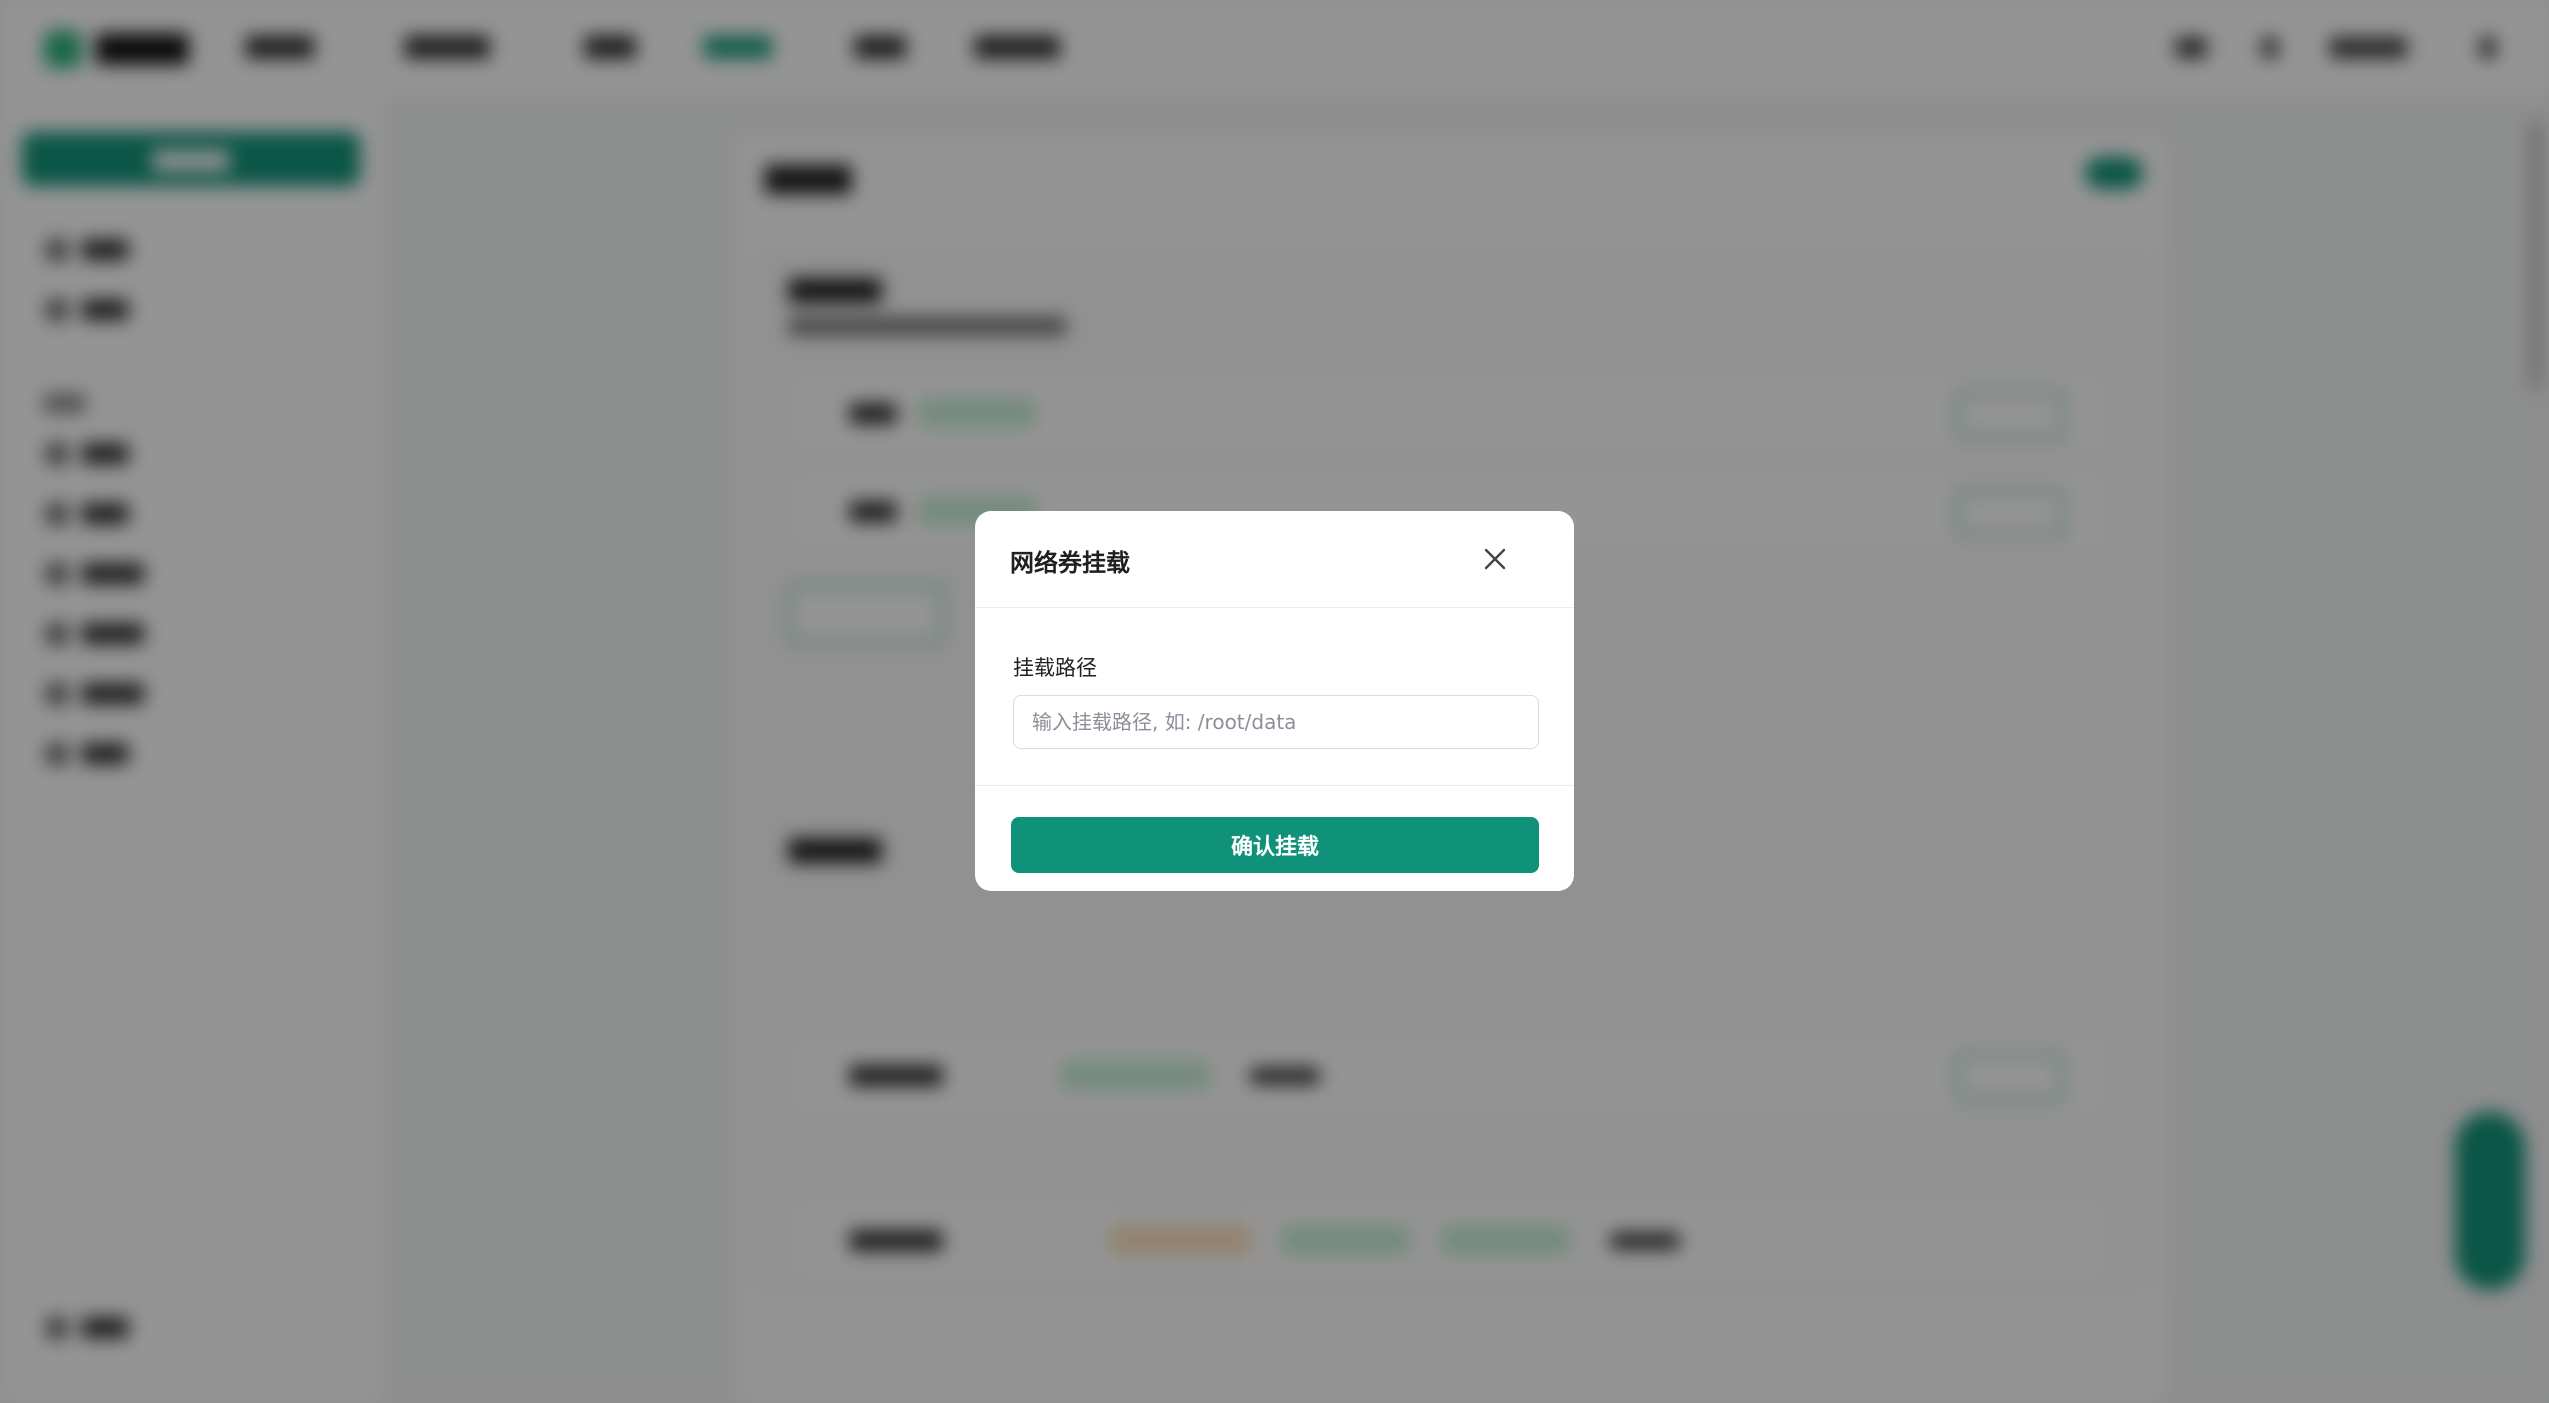 This screenshot has height=1403, width=2549. What do you see at coordinates (1055, 668) in the screenshot?
I see `mount-path-label: 挂载路径` at bounding box center [1055, 668].